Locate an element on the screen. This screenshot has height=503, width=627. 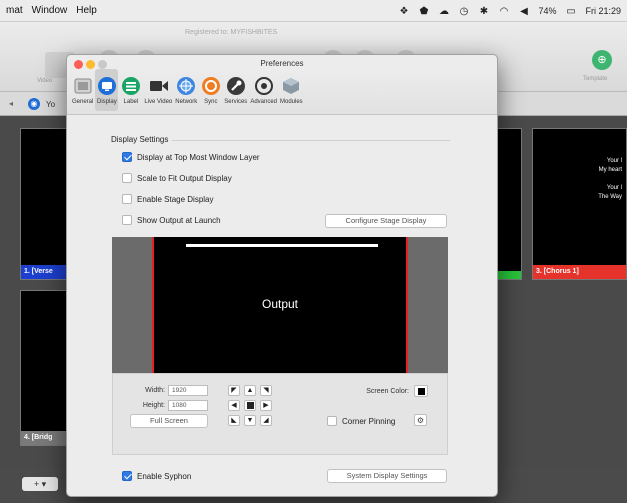
services-icon is located at coordinates (235, 85).